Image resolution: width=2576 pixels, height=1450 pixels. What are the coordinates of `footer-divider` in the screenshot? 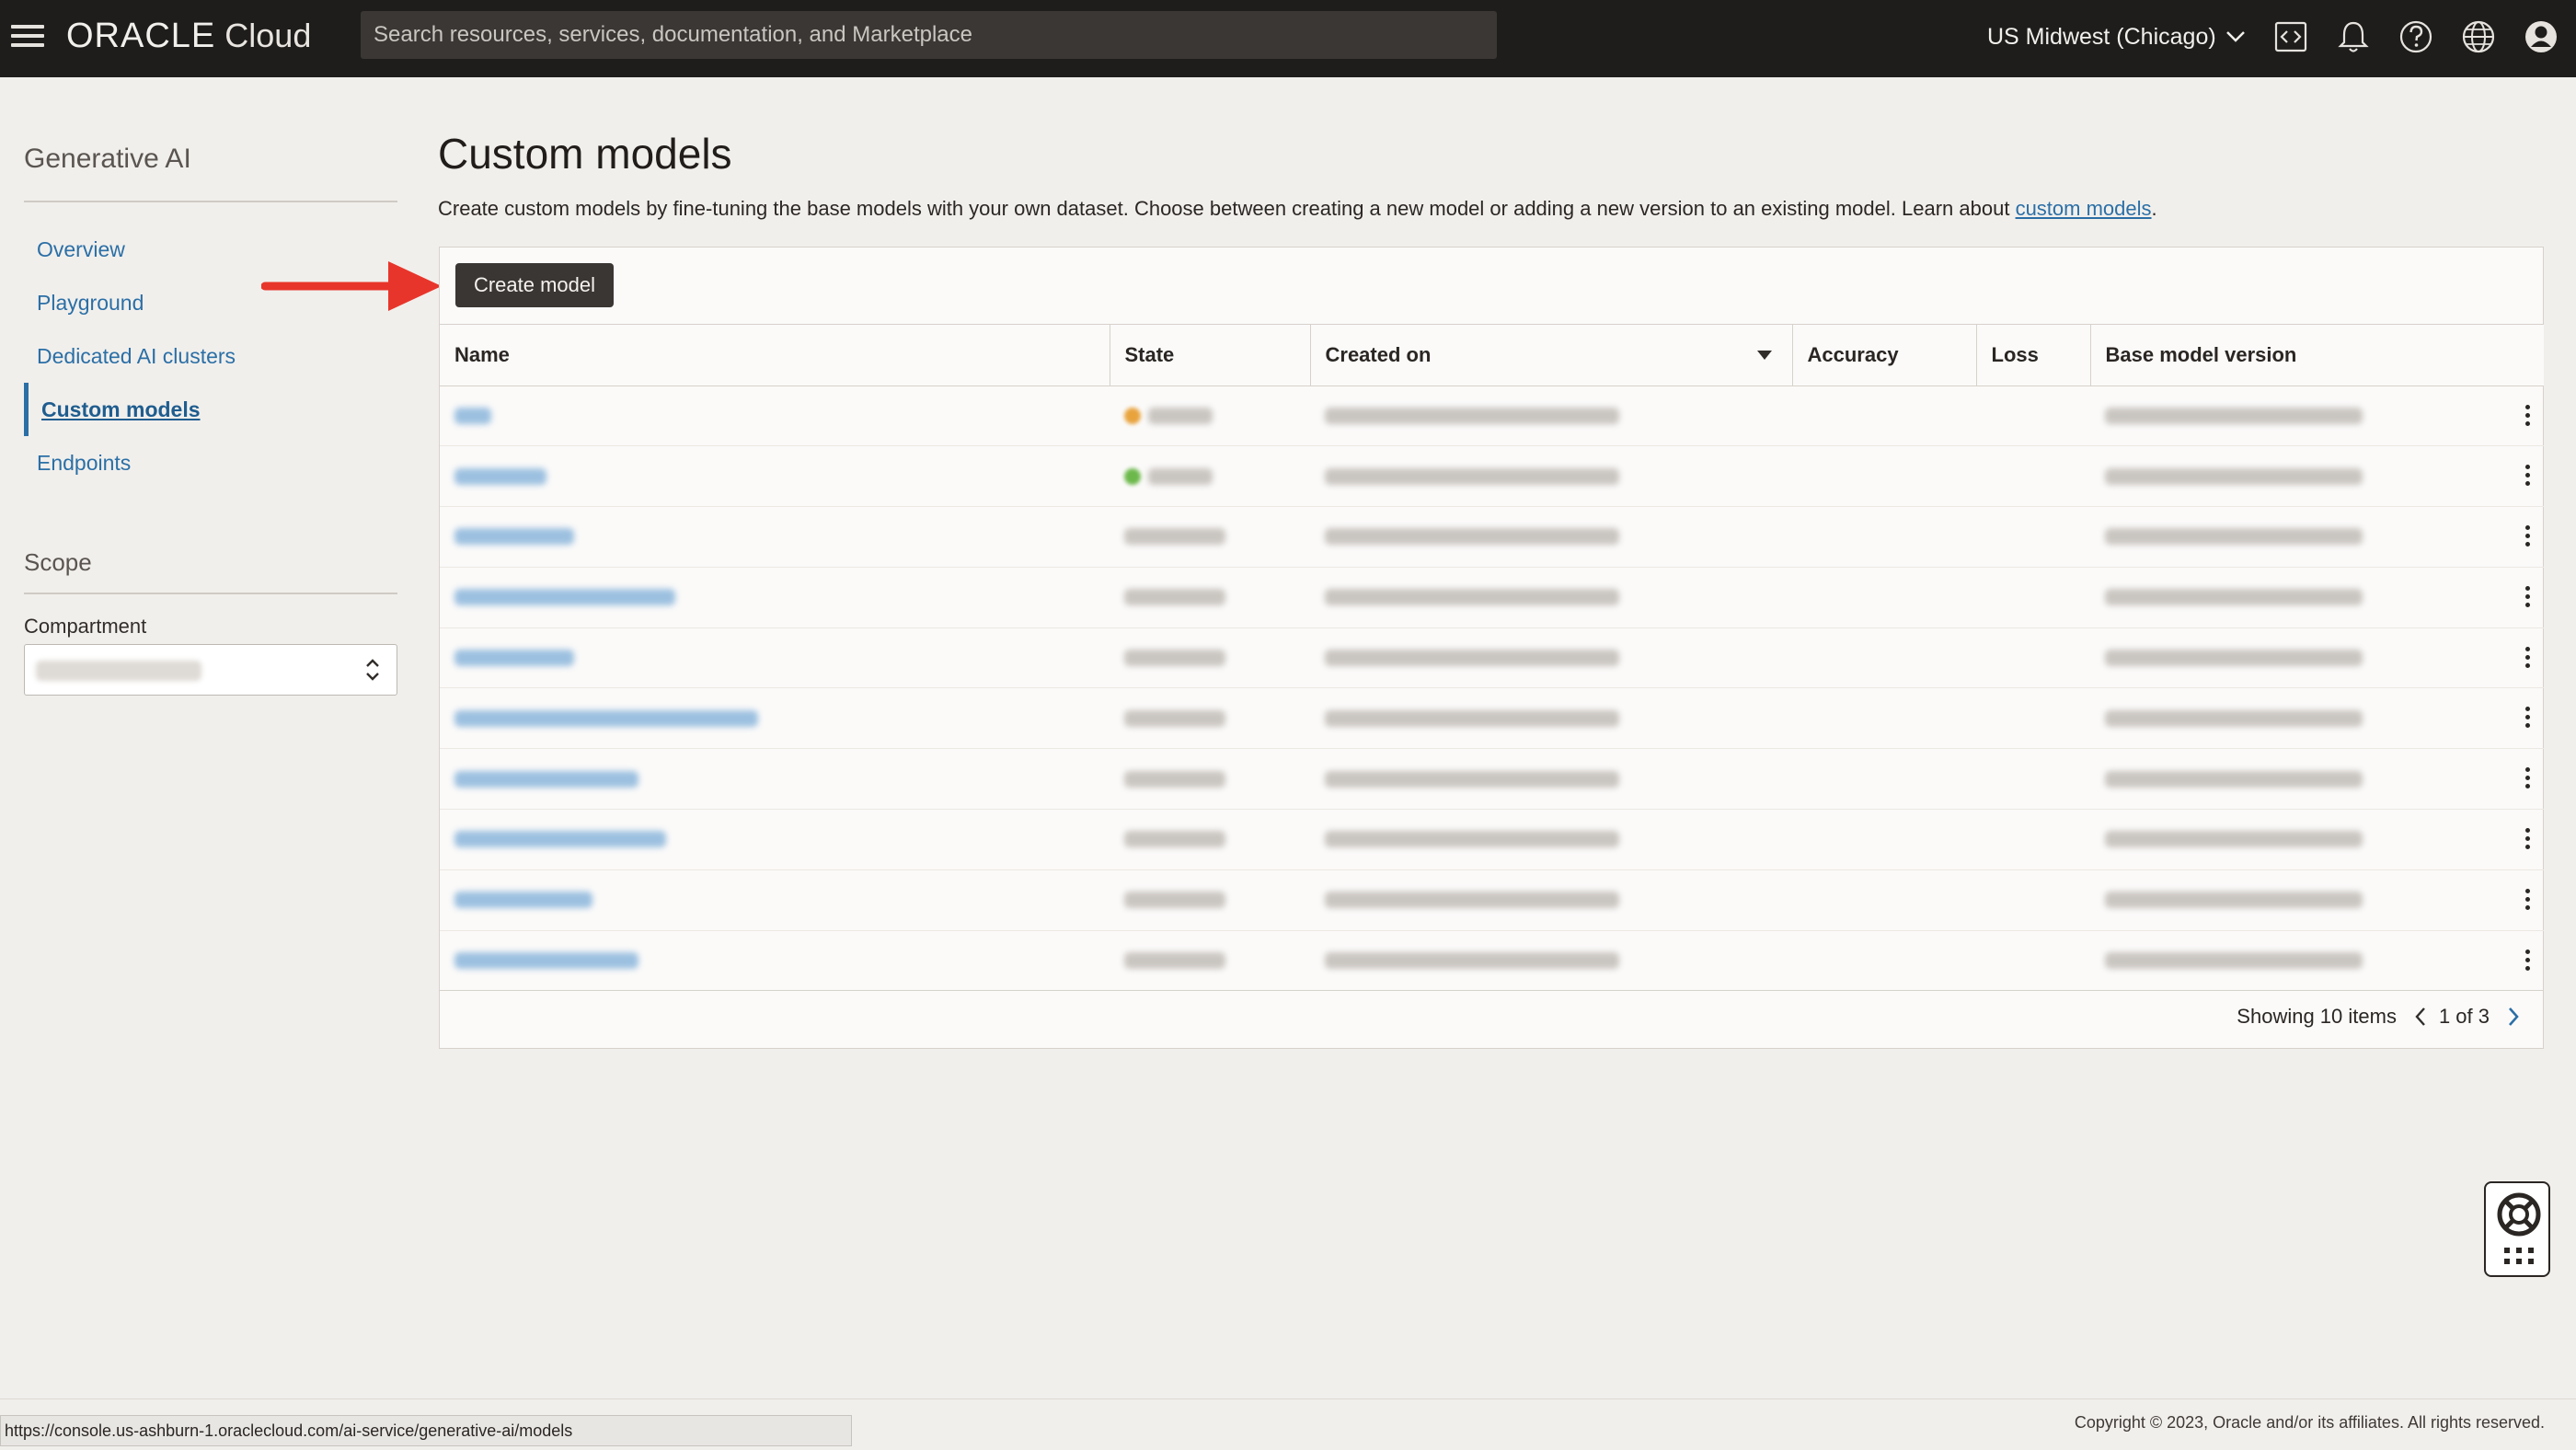 It's located at (1288, 1399).